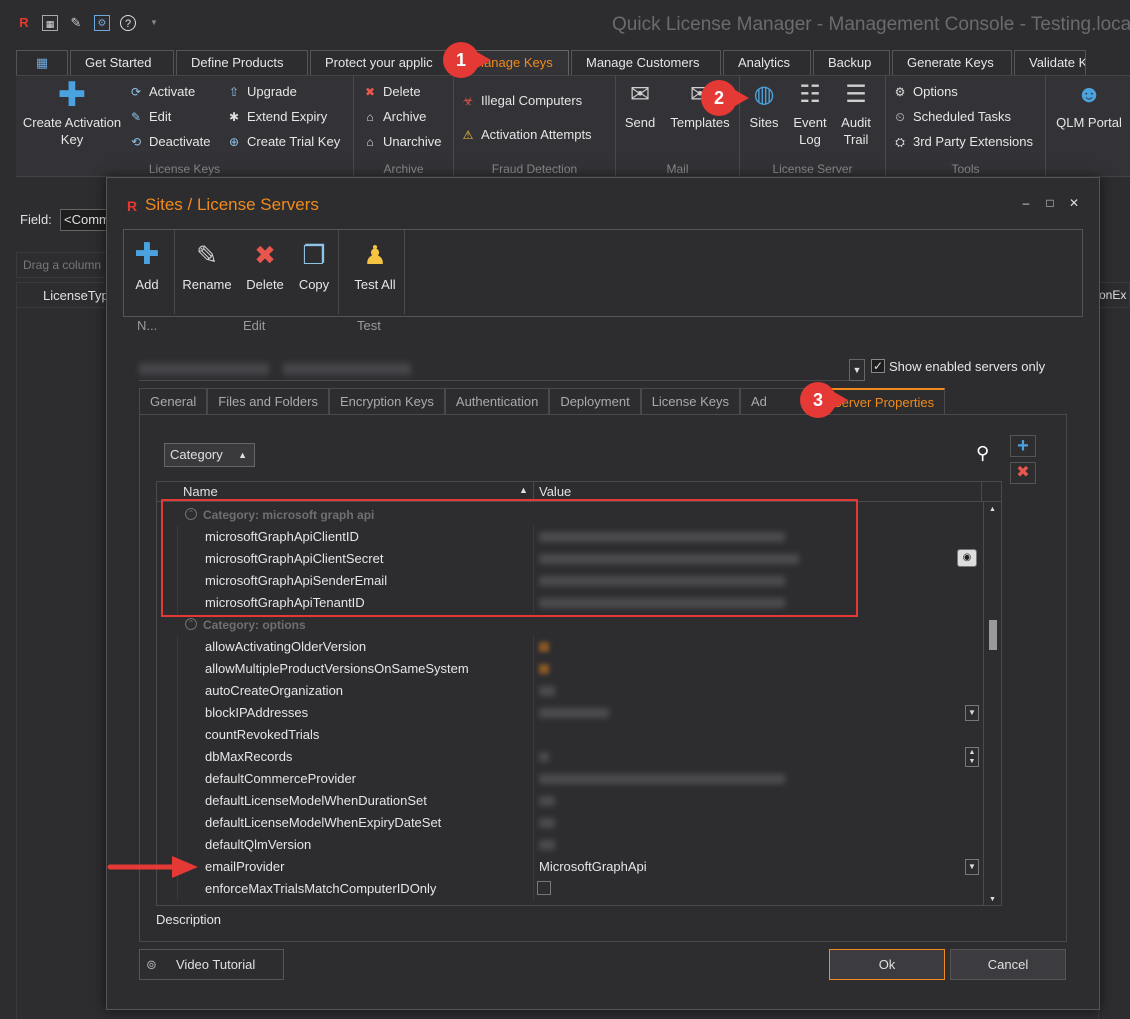  I want to click on rename-site-button: ✎ Rename, so click(207, 265).